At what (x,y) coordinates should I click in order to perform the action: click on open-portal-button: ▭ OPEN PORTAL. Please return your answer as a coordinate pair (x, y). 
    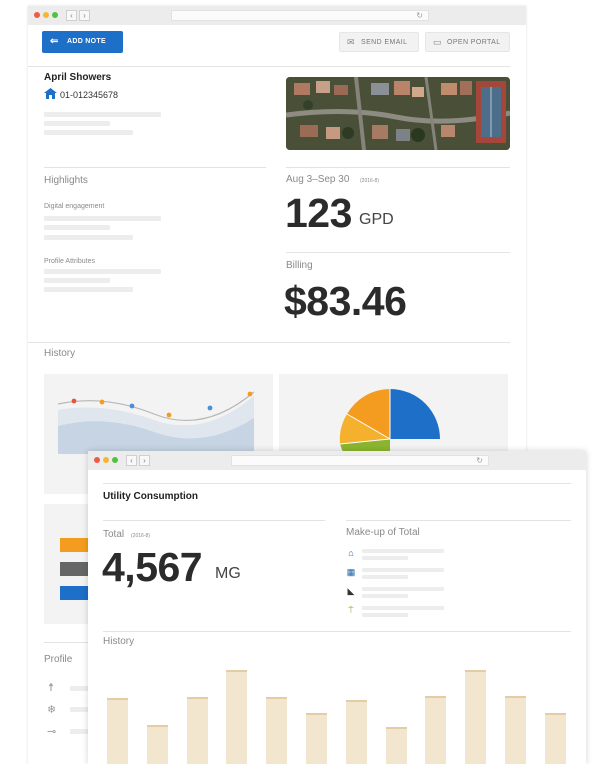
    Looking at the image, I should click on (467, 42).